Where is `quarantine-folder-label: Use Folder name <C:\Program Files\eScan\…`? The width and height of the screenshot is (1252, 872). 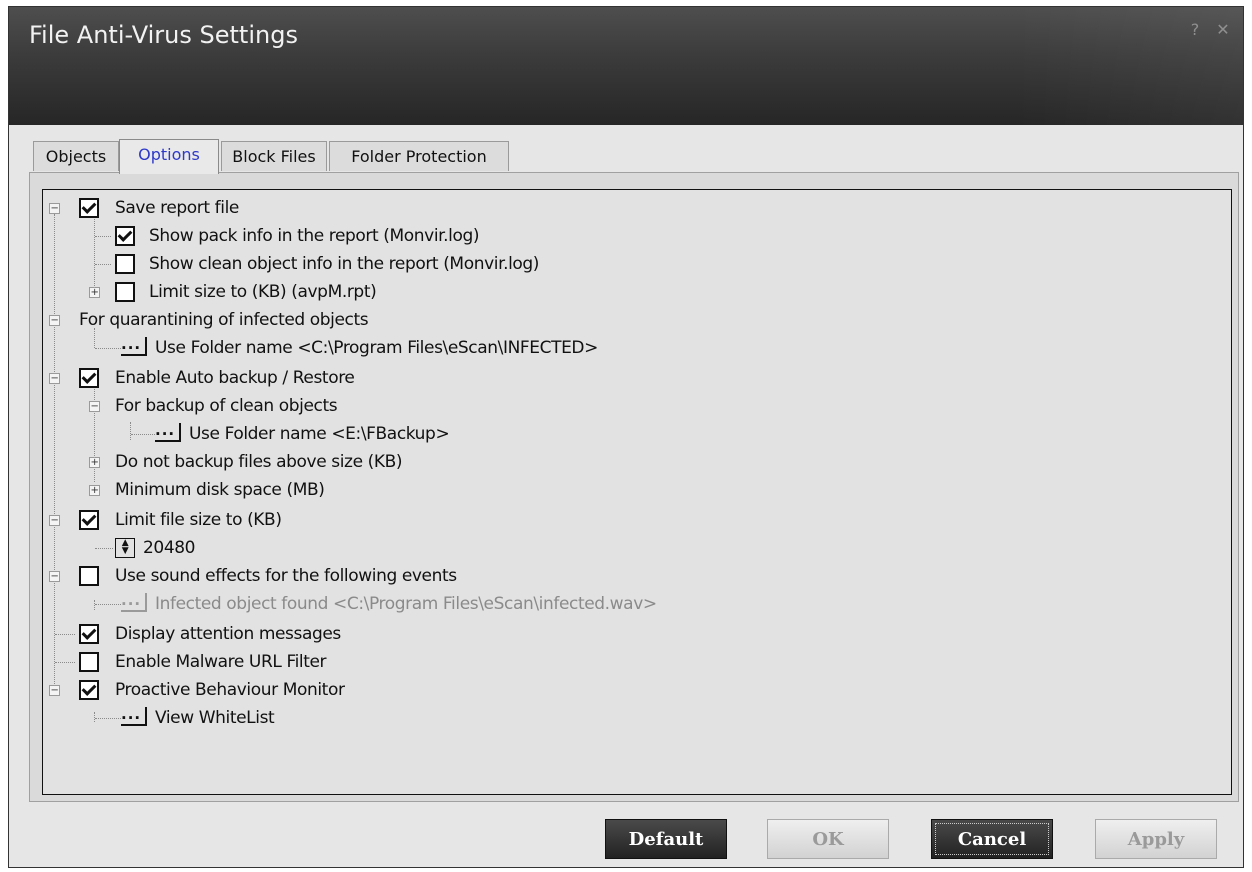
quarantine-folder-label: Use Folder name <C:\Program Files\eScan\… is located at coordinates (376, 348).